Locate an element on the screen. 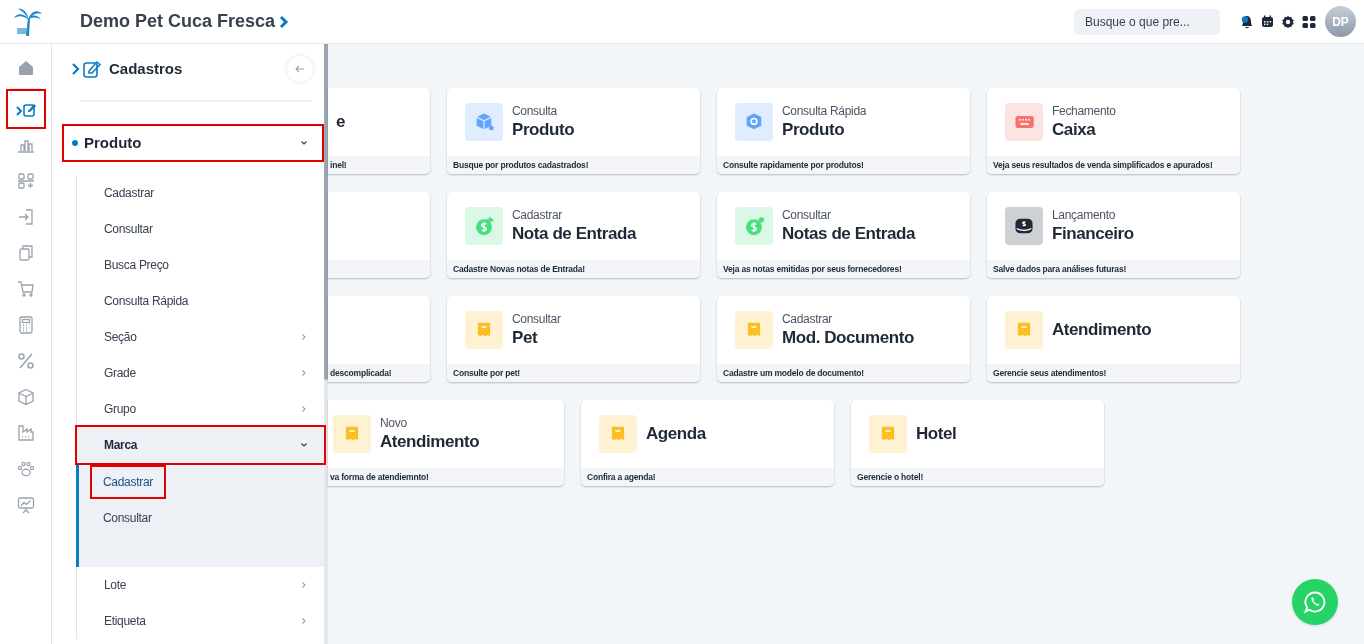  card: Atendimento Gerencie seus atendimentos! is located at coordinates (1113, 339).